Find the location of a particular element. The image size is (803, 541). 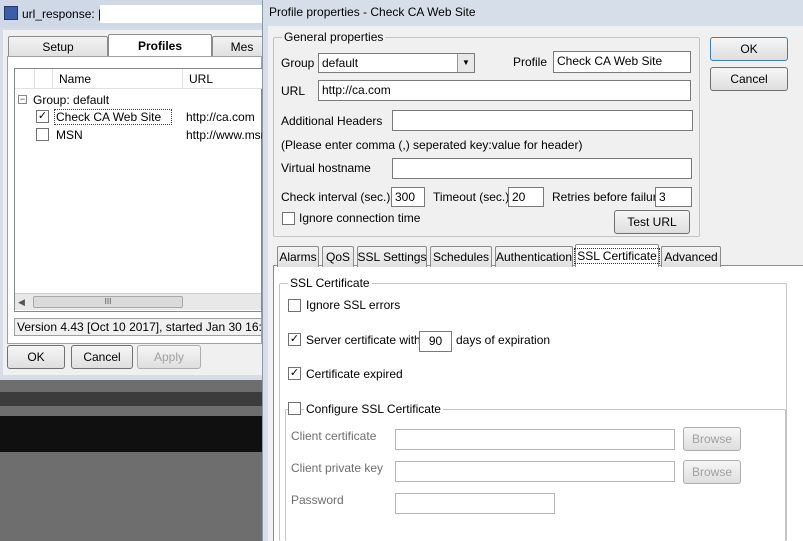

interval-input: 300 is located at coordinates (408, 197).